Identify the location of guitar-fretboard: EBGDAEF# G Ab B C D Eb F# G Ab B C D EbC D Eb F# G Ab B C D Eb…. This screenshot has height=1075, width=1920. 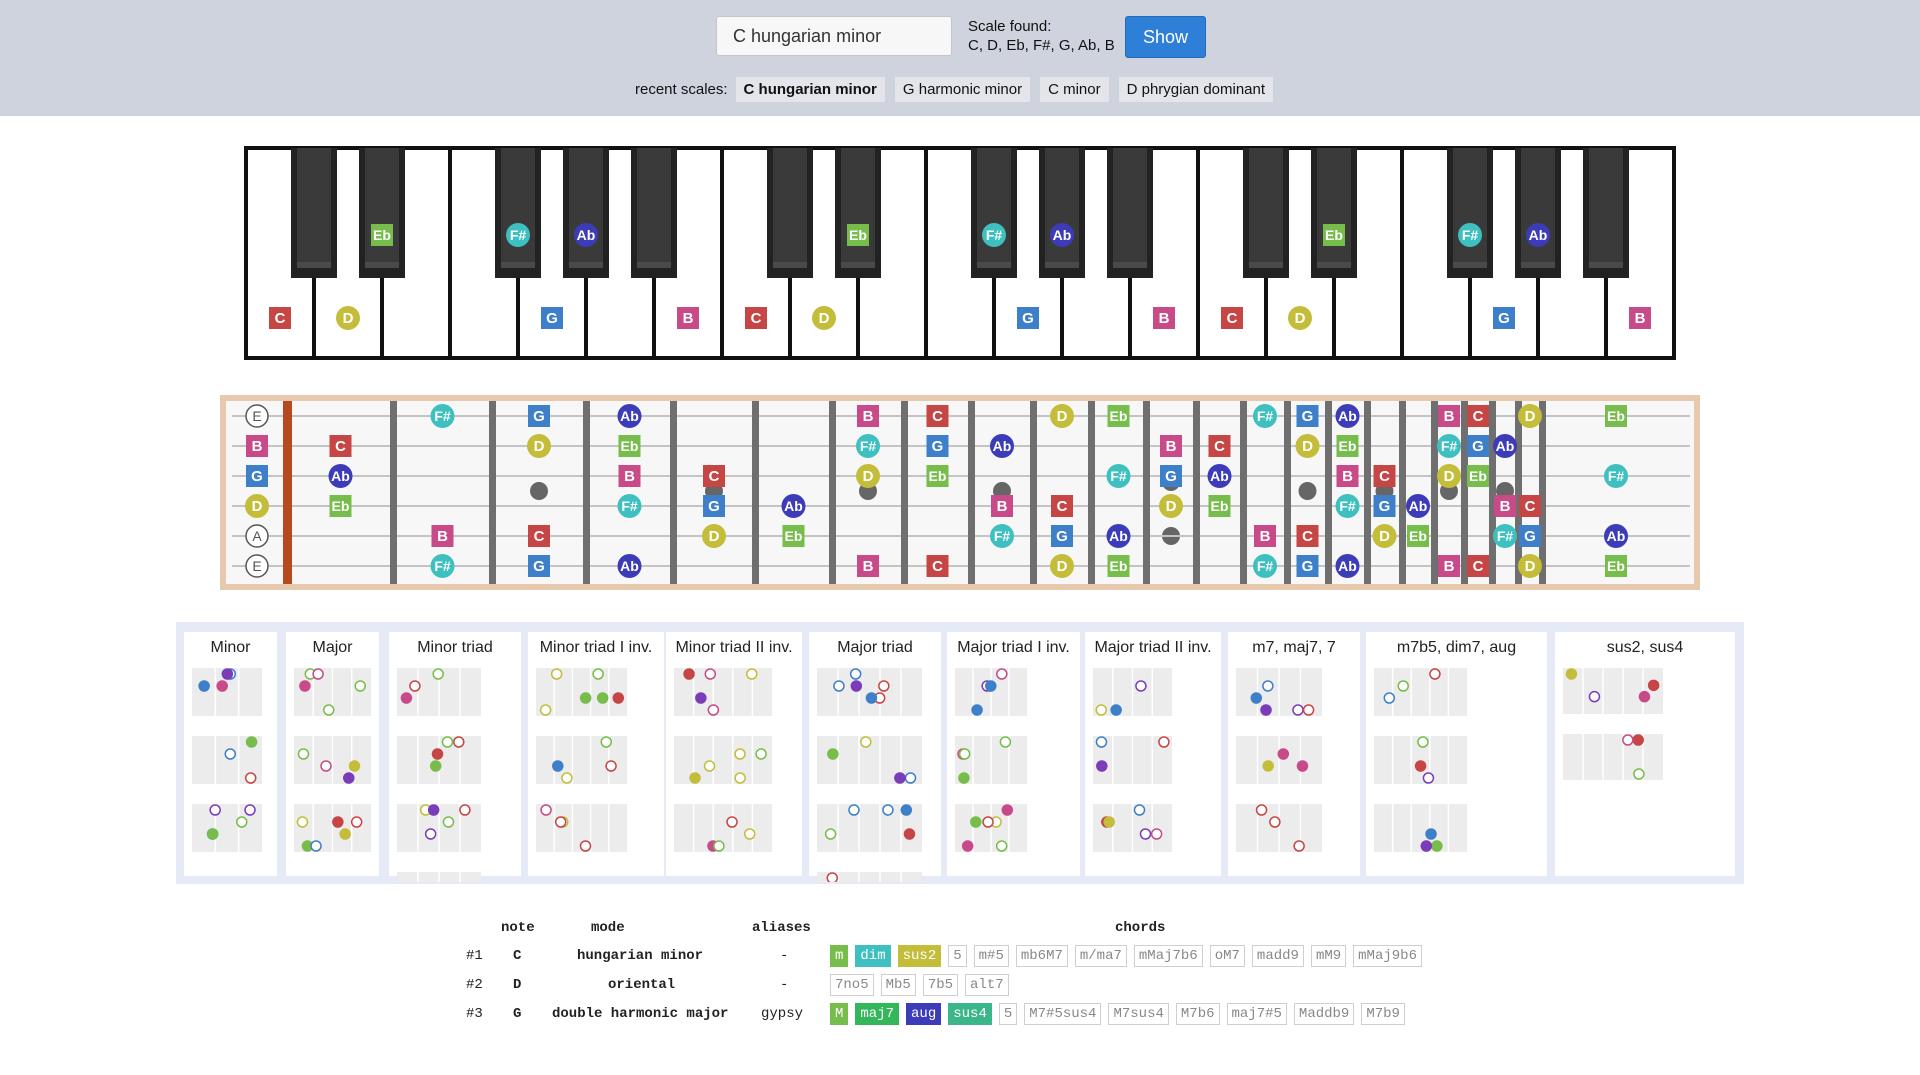
(960, 492).